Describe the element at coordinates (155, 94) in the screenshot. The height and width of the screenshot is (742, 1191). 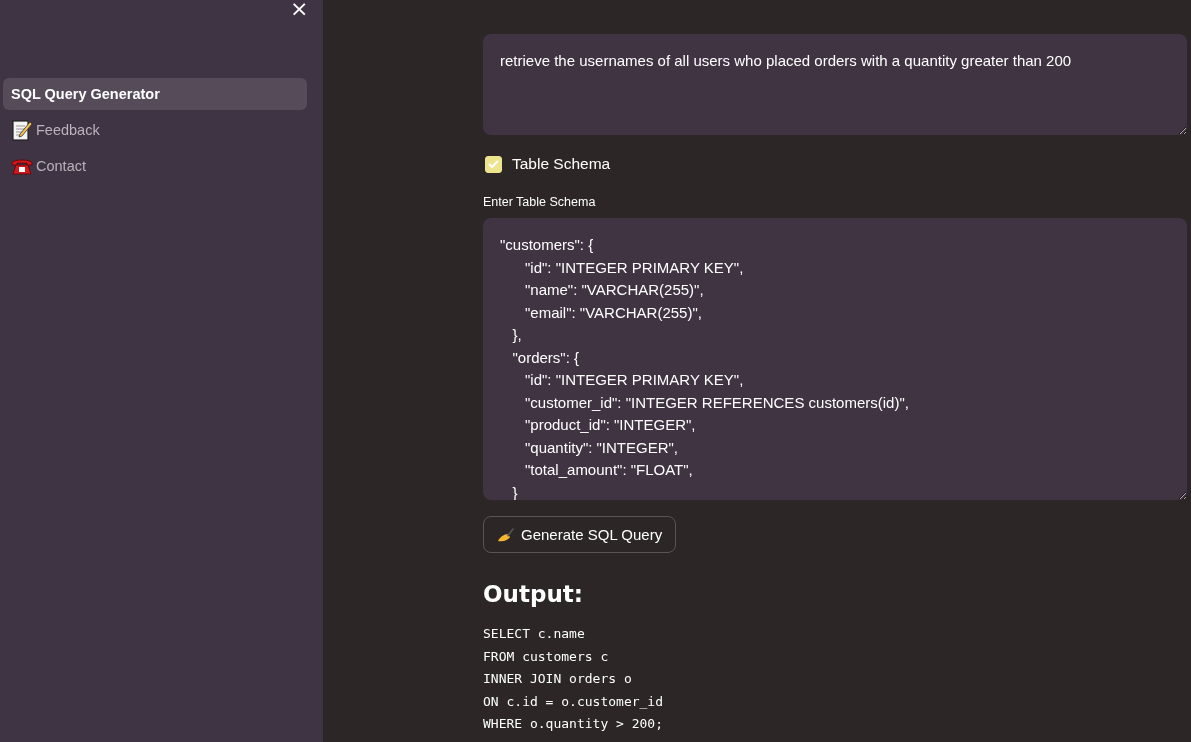
I see `sidebar-item: SQL Query Generator` at that location.